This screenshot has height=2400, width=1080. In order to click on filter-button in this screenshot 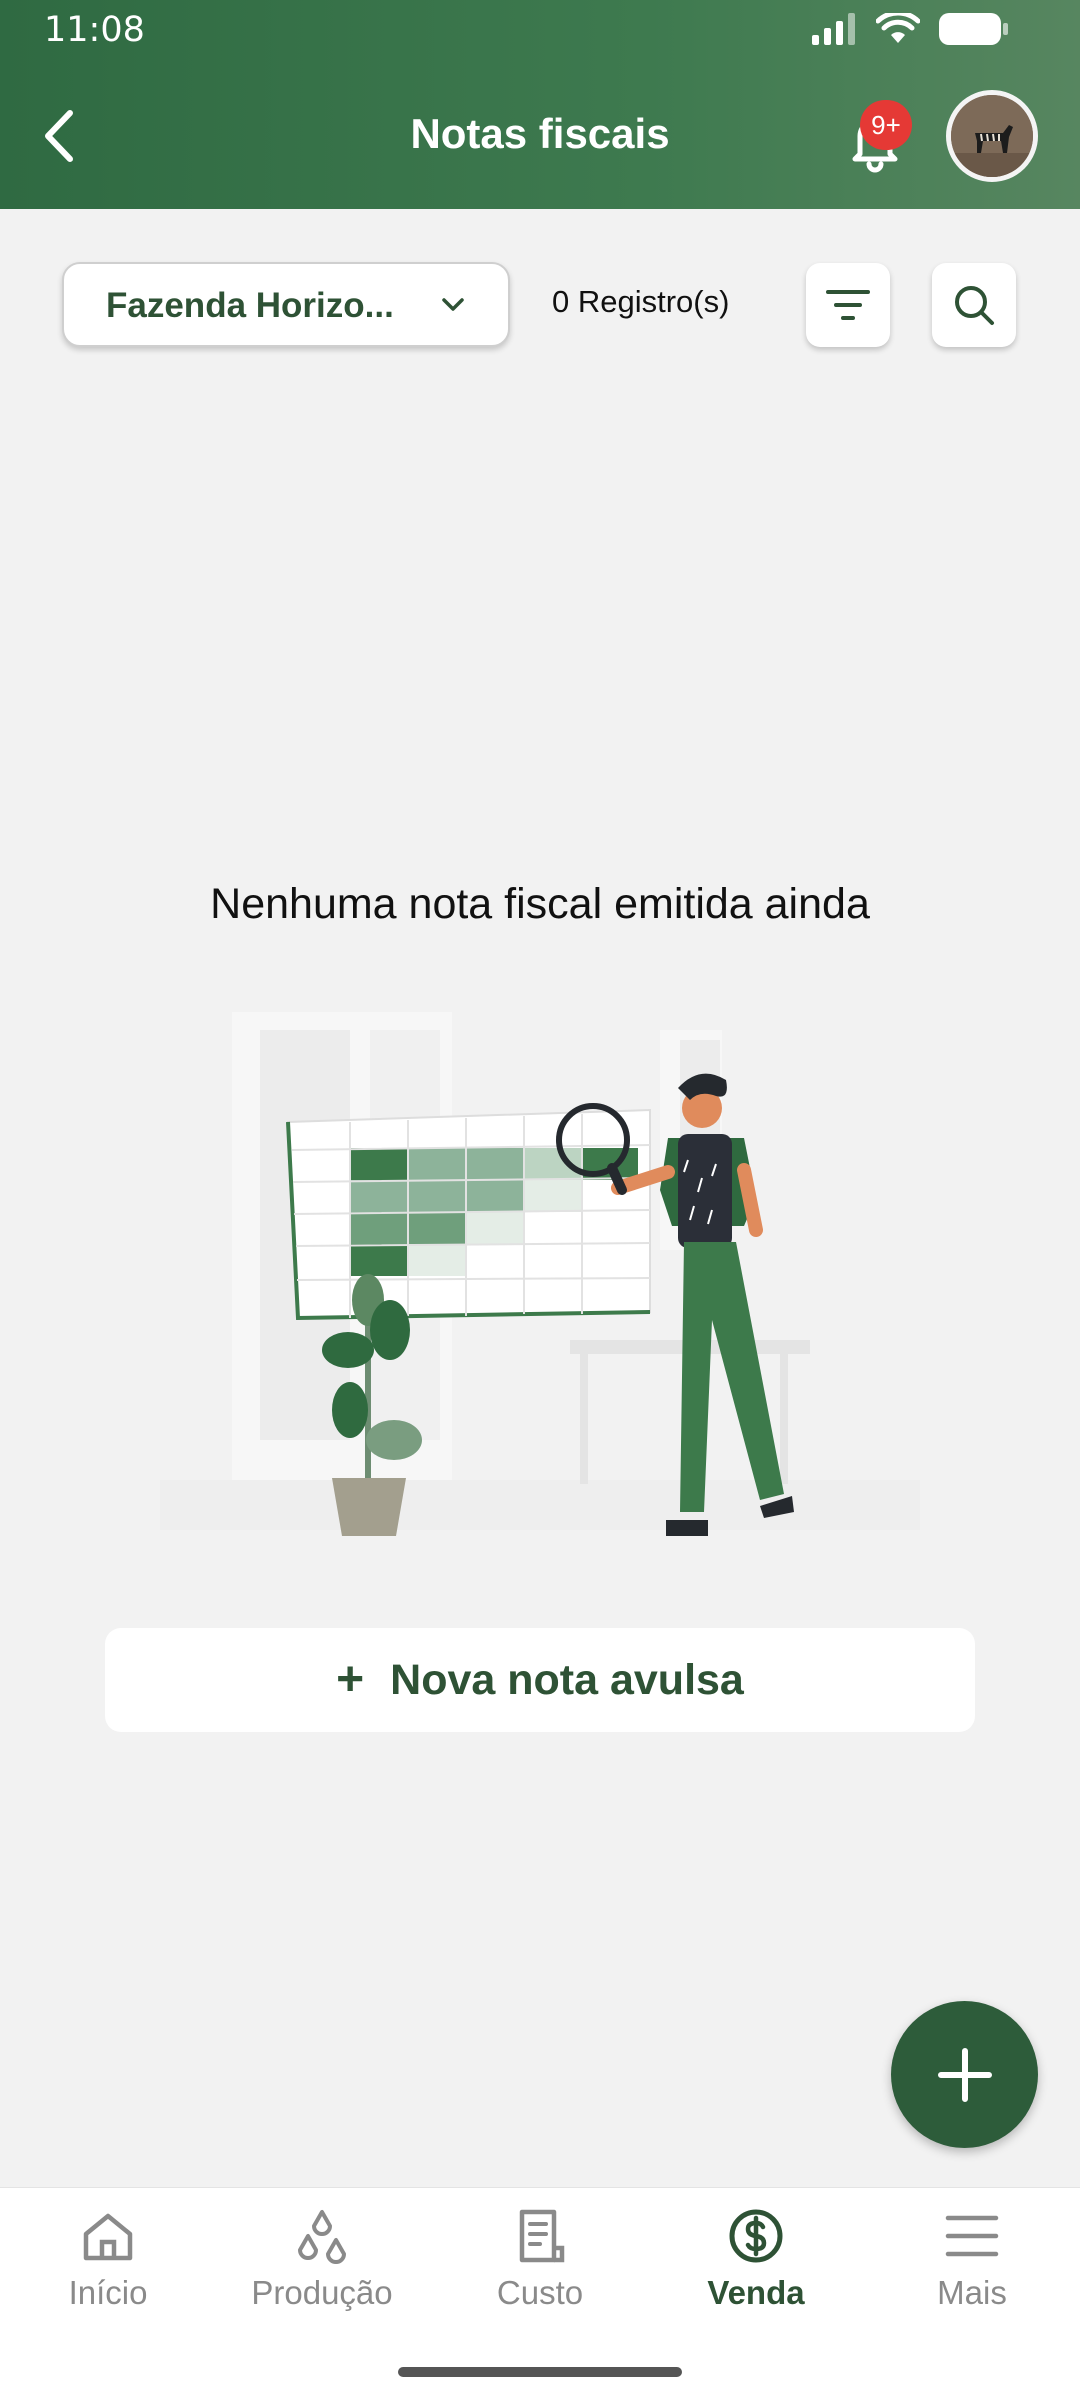, I will do `click(848, 305)`.